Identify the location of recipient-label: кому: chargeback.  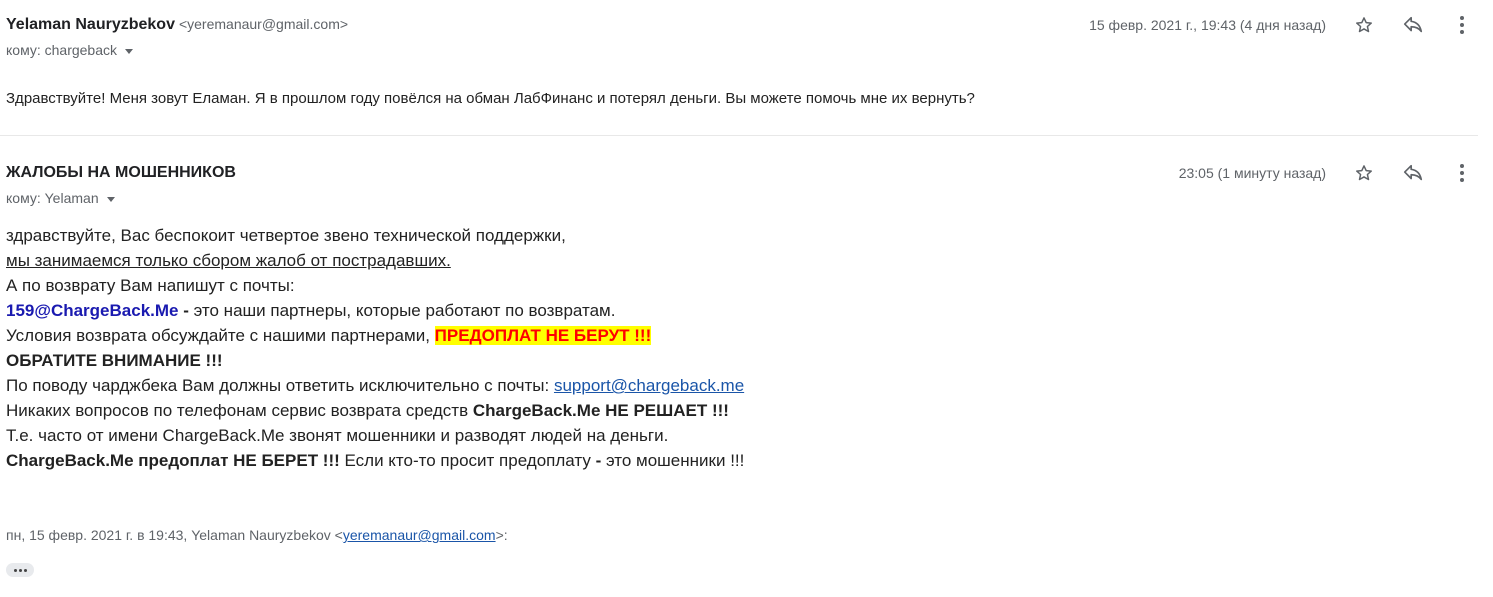
(62, 50).